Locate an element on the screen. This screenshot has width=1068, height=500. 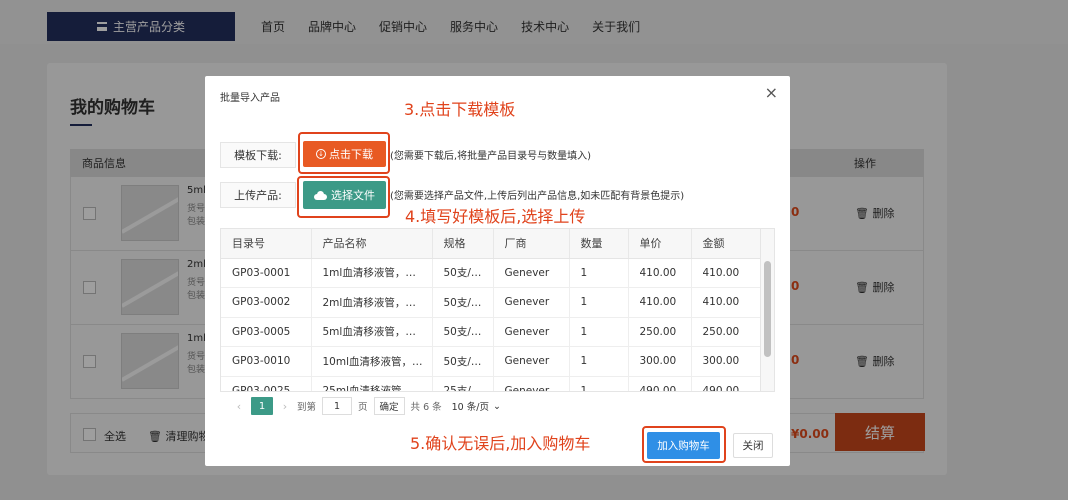
cell-unit-price: 300.00 is located at coordinates (660, 361).